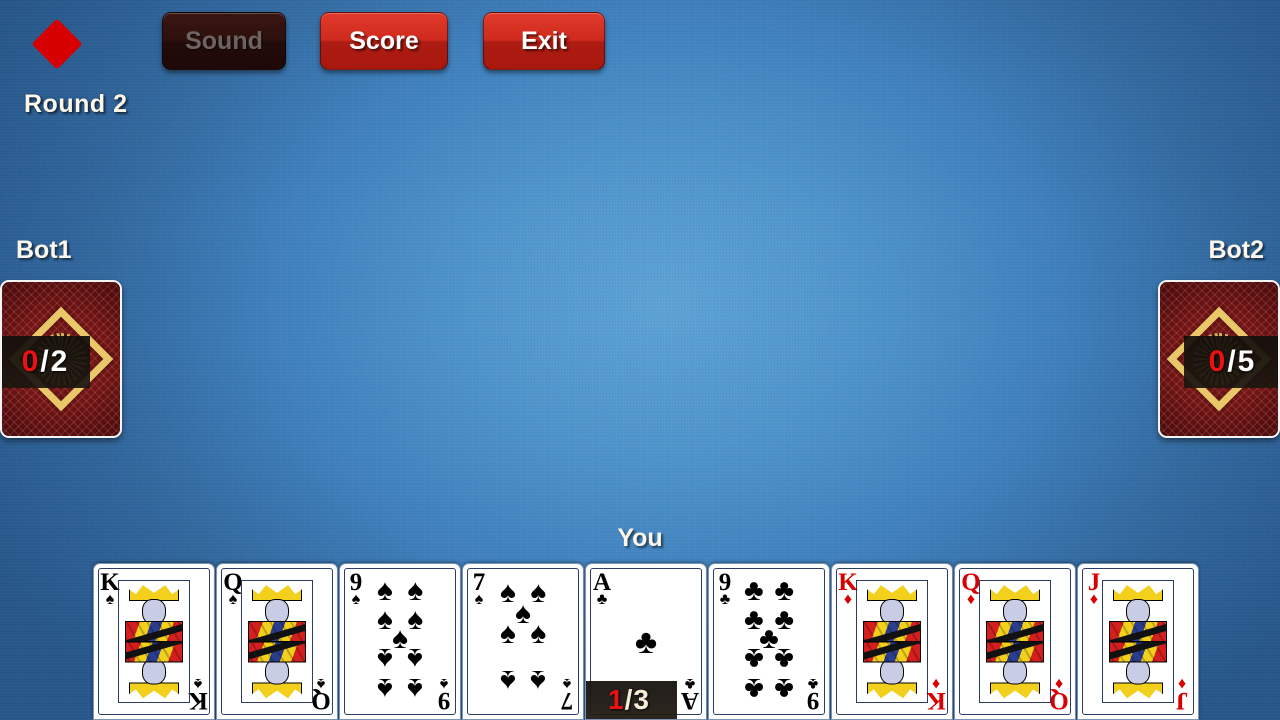 This screenshot has height=720, width=1280. I want to click on bot1-tricks-won: 0, so click(30, 361).